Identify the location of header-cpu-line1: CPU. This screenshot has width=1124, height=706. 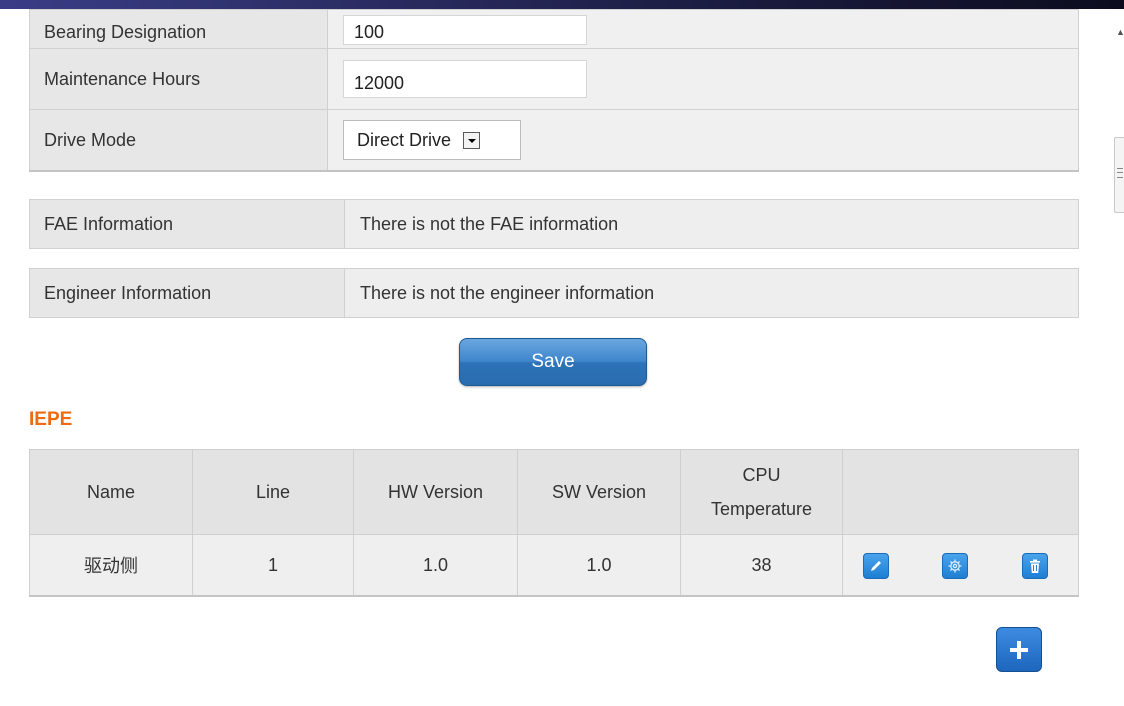
(761, 475).